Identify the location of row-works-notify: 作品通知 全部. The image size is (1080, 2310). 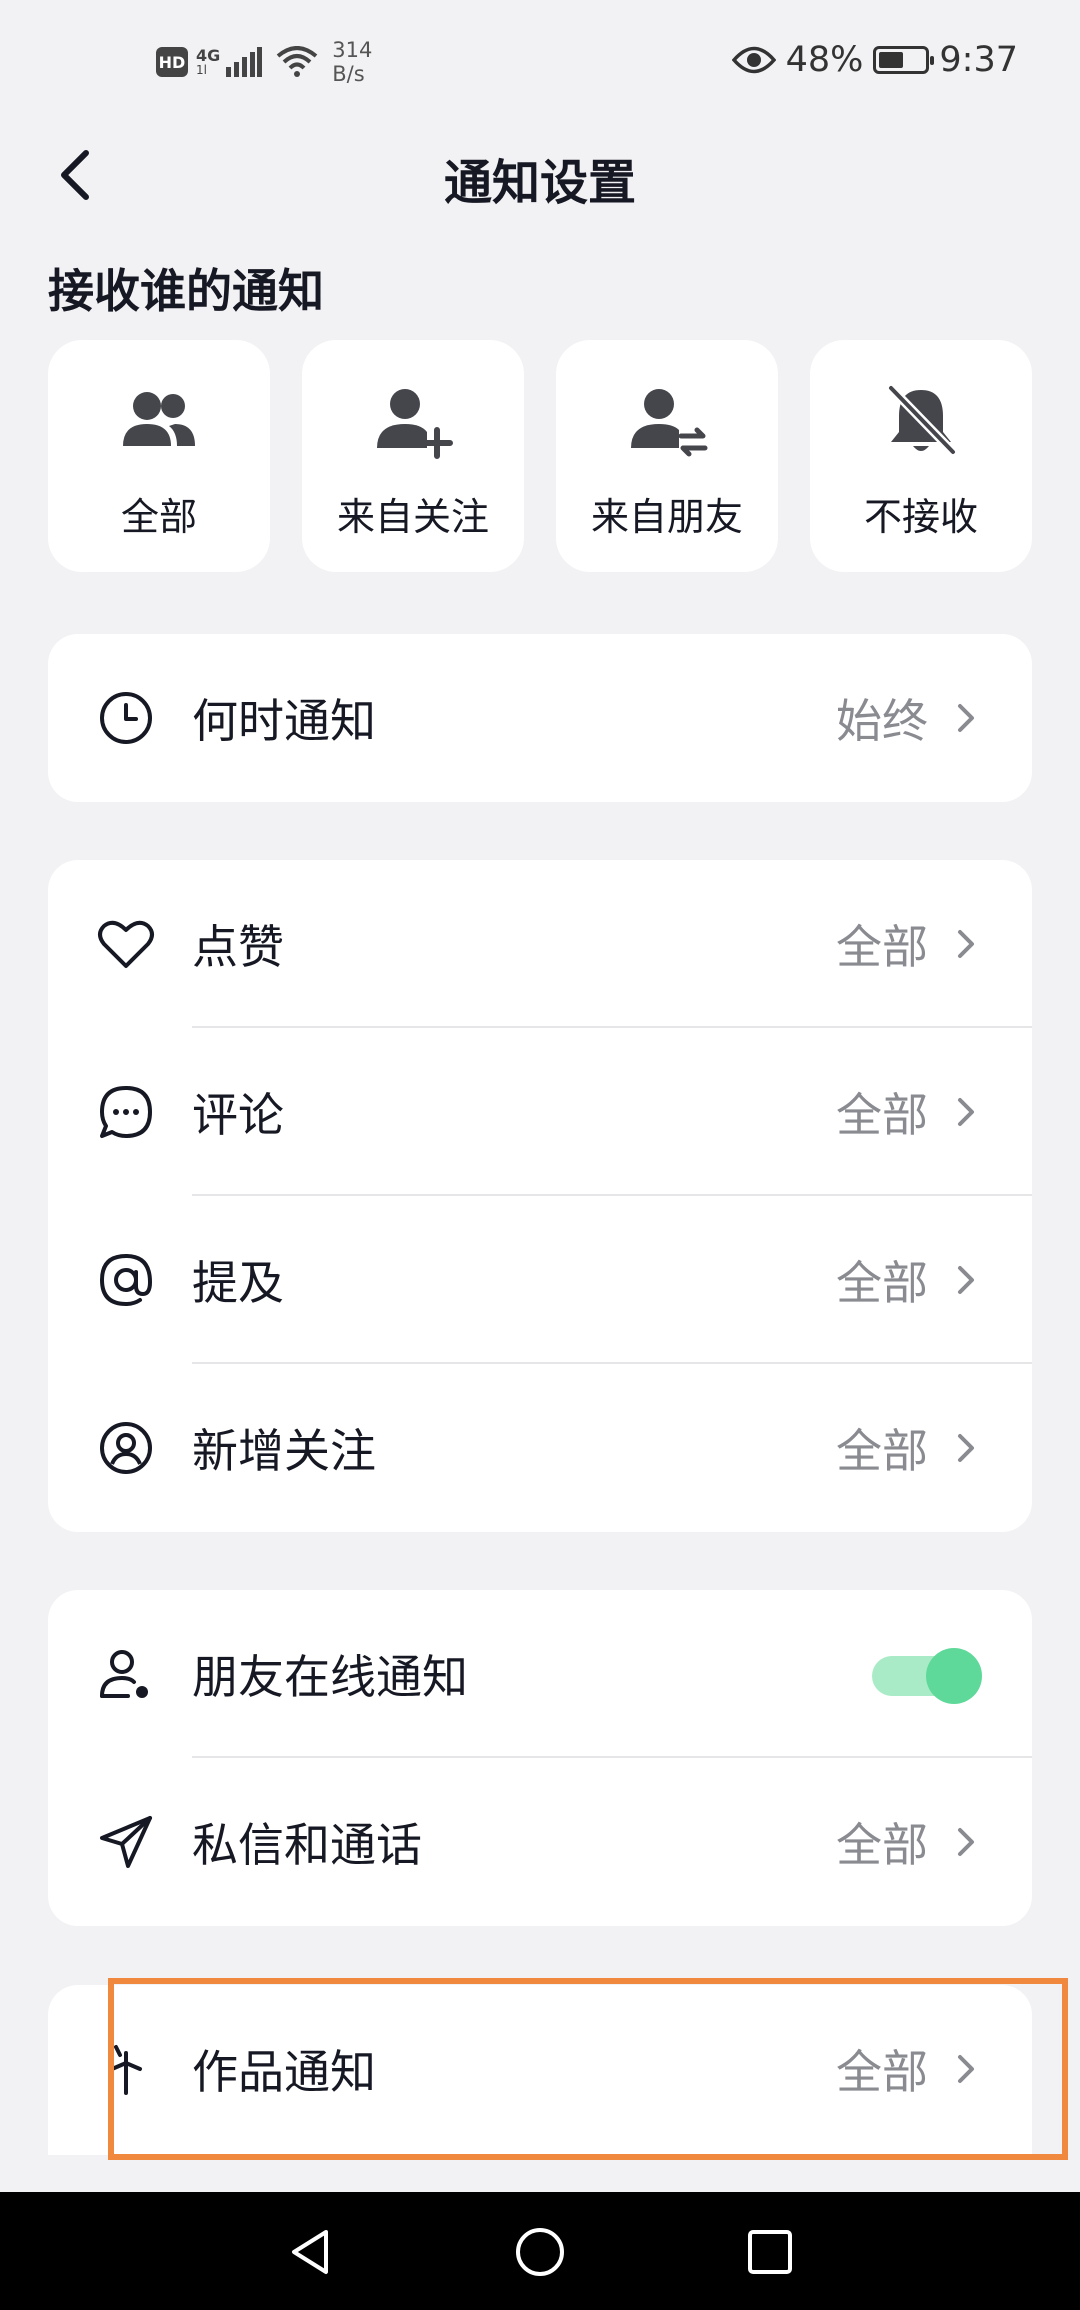
(540, 2069).